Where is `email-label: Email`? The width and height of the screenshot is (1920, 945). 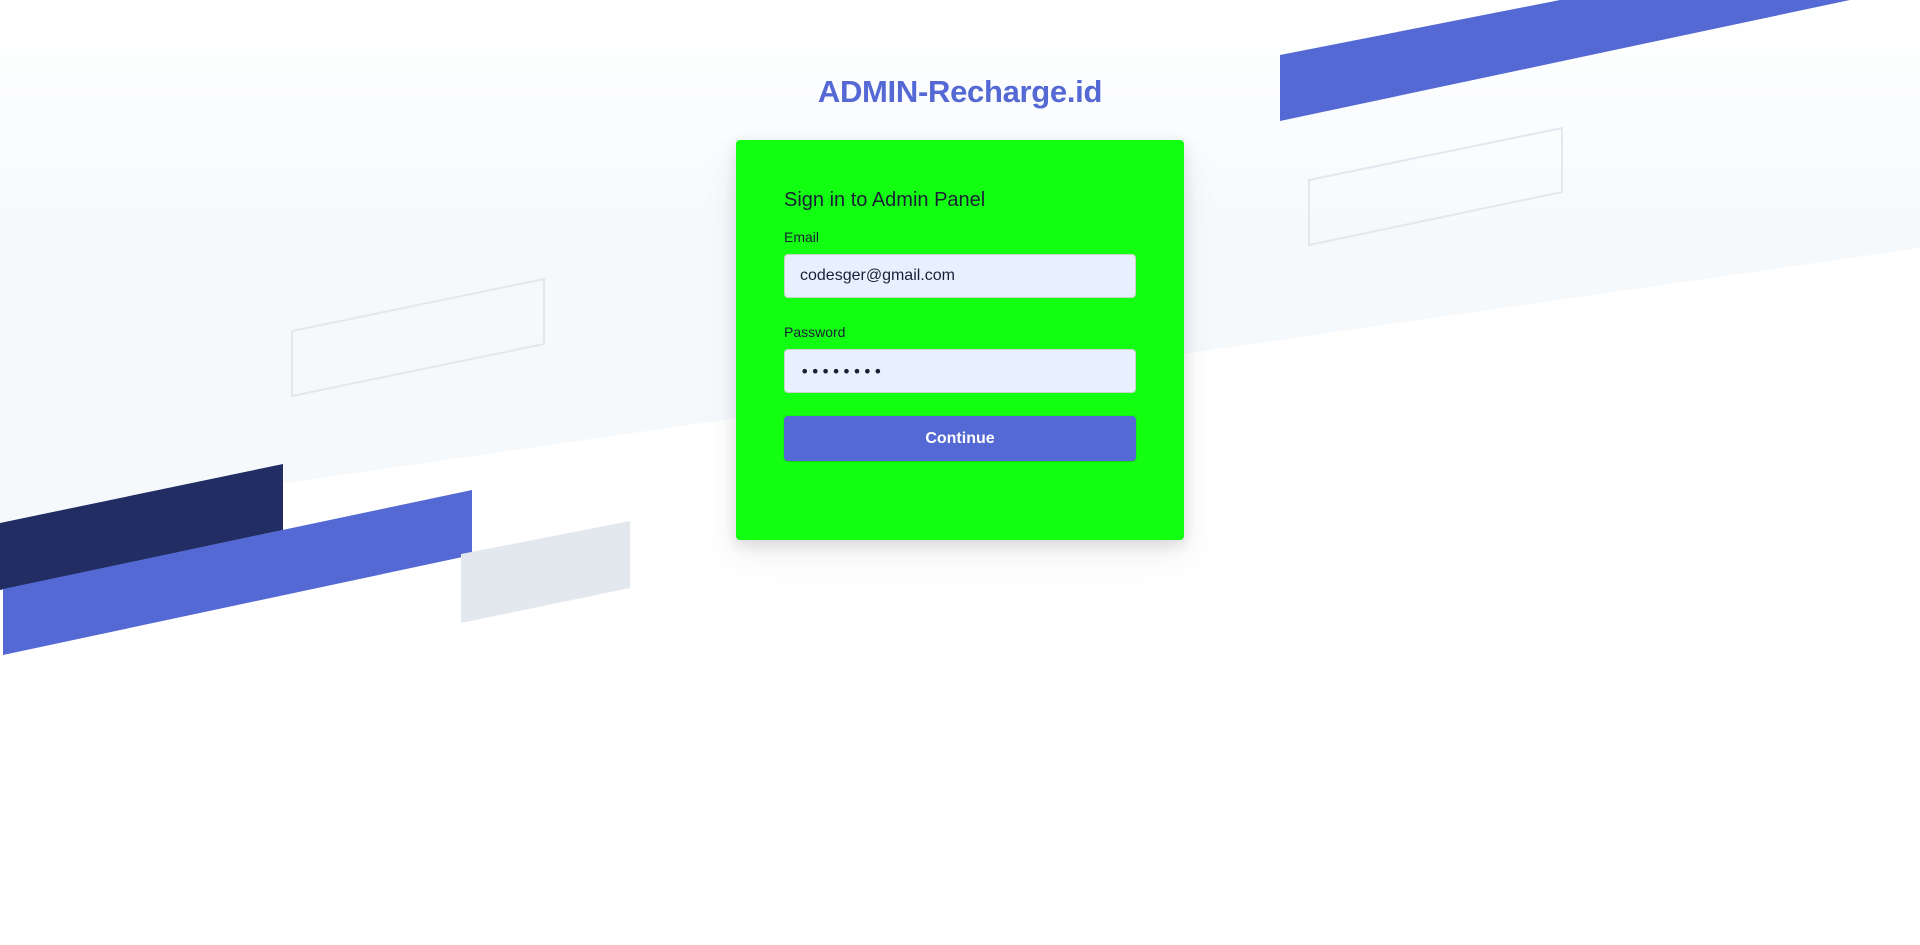
email-label: Email is located at coordinates (802, 237).